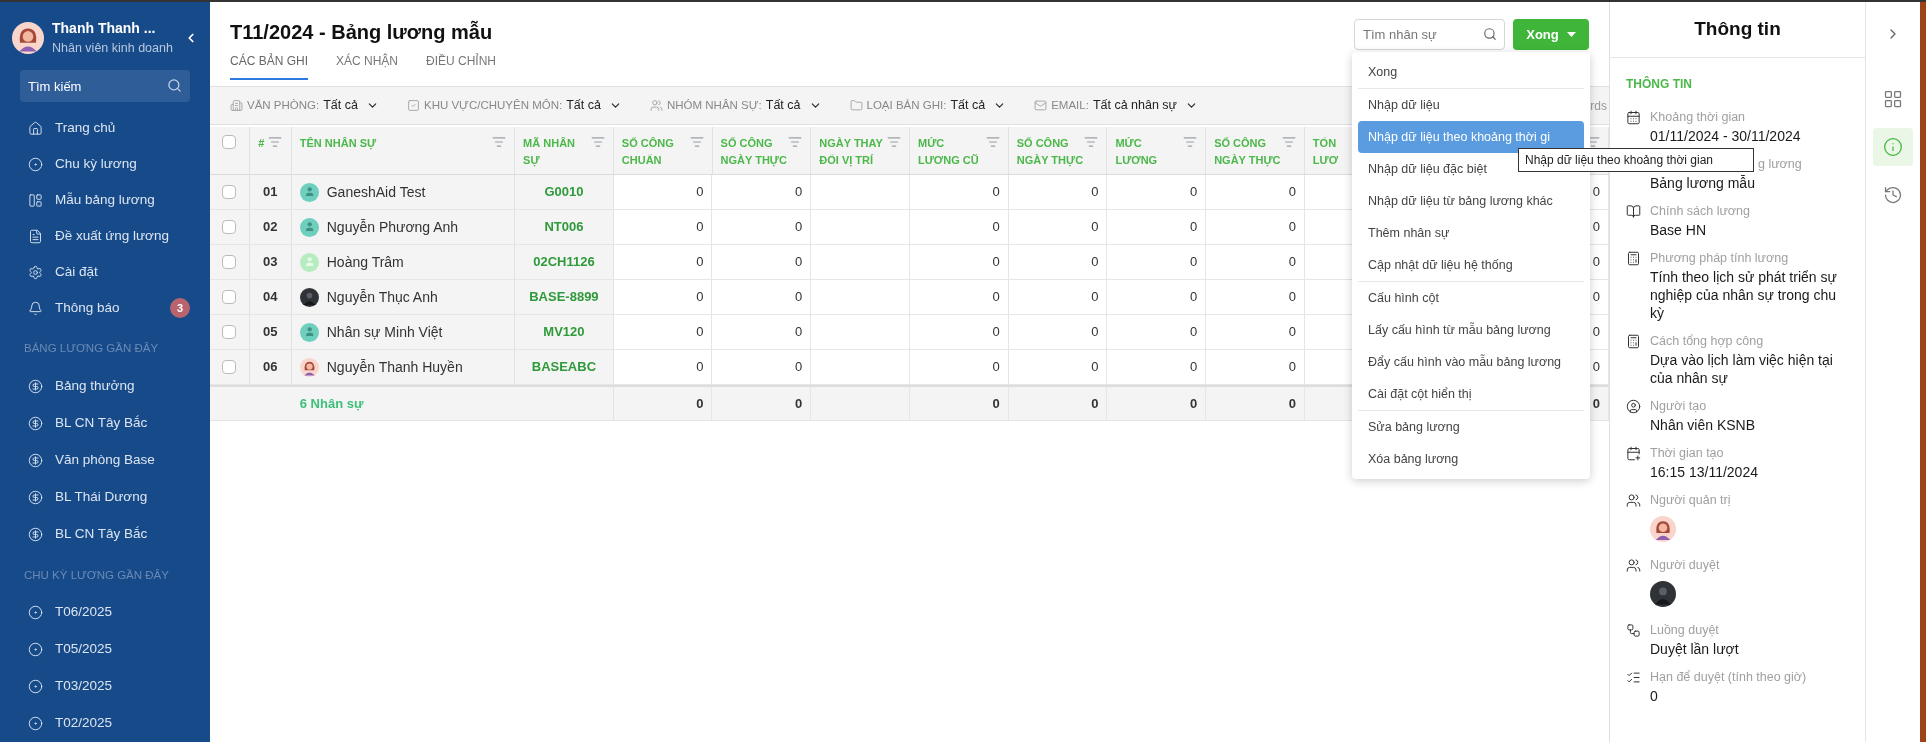 This screenshot has width=1926, height=742. What do you see at coordinates (949, 152) in the screenshot?
I see `column-header: MỨC LƯƠNG CŨ` at bounding box center [949, 152].